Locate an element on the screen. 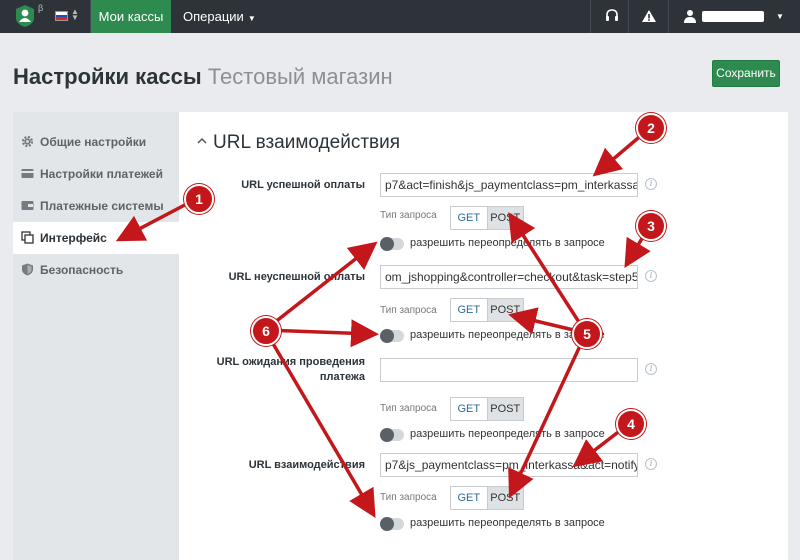 The image size is (800, 560). annotation-badge-1: 1 is located at coordinates (199, 199).